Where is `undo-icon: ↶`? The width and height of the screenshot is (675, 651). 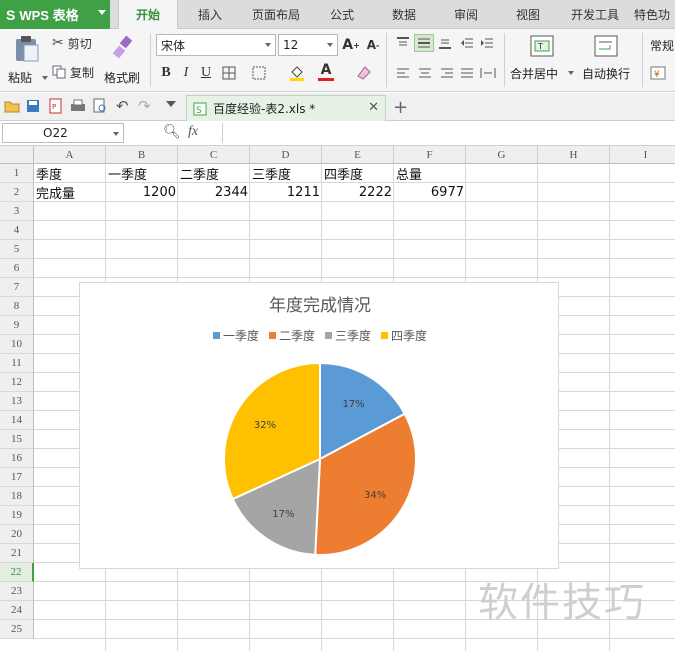 undo-icon: ↶ is located at coordinates (122, 106).